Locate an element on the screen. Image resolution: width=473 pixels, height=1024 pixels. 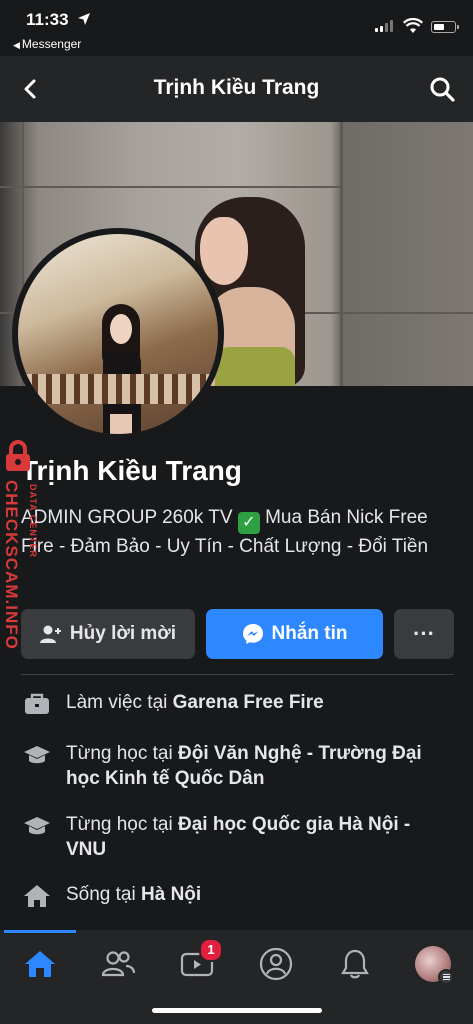
cancel-friend-request-button: Hủy lời mời is located at coordinates (108, 634).